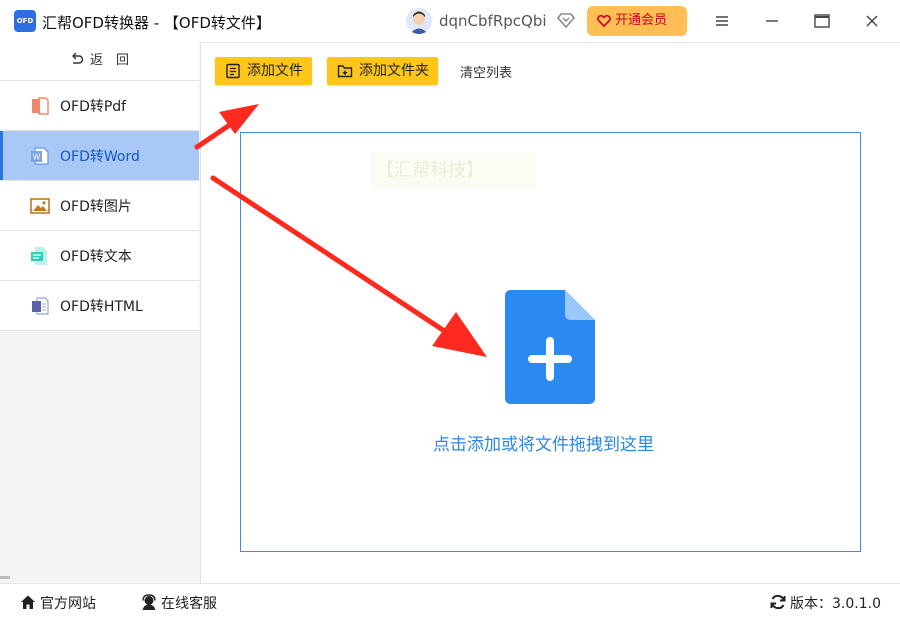  I want to click on sidebar-item-label: OFD转Word, so click(100, 157).